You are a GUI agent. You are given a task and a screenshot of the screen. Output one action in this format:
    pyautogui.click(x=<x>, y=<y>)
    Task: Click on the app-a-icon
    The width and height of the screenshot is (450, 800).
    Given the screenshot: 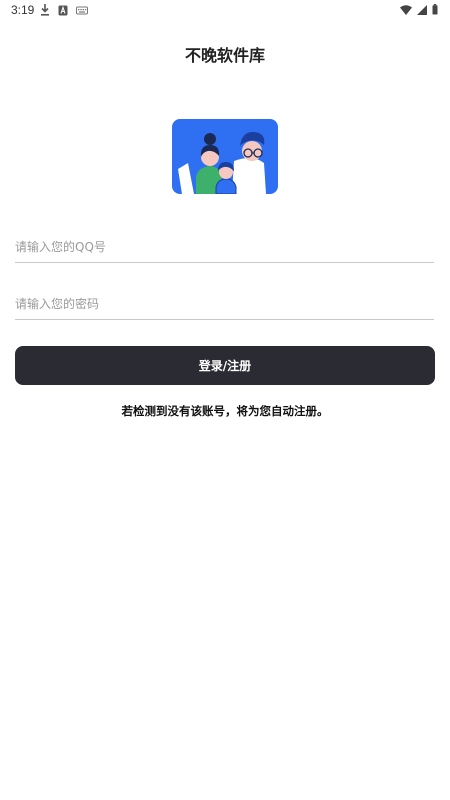 What is the action you would take?
    pyautogui.click(x=63, y=10)
    